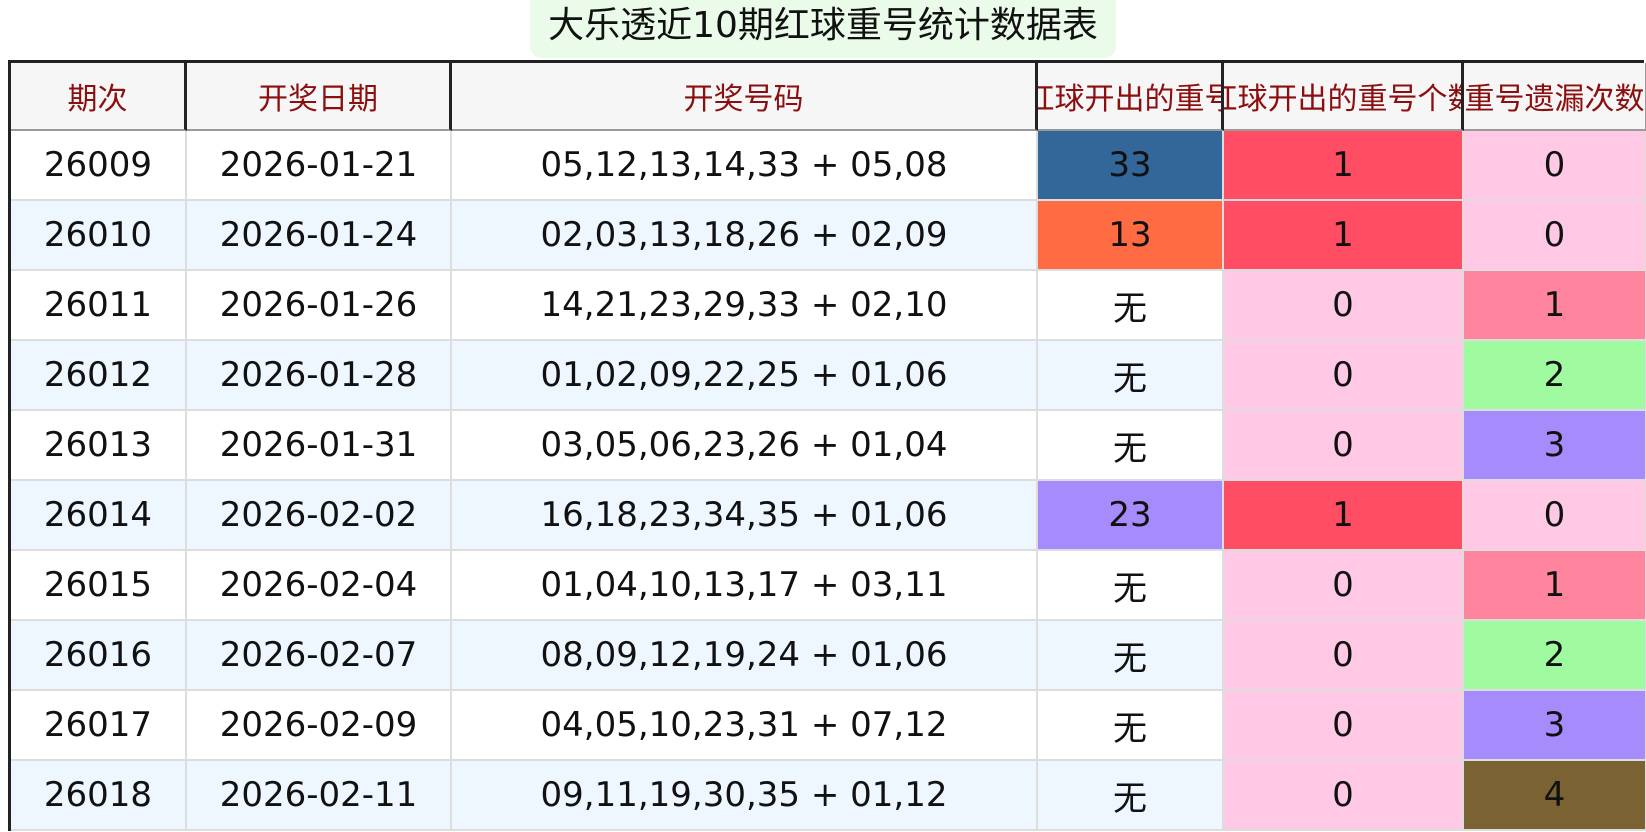  Describe the element at coordinates (99, 376) in the screenshot. I see `cell-period: 26012` at that location.